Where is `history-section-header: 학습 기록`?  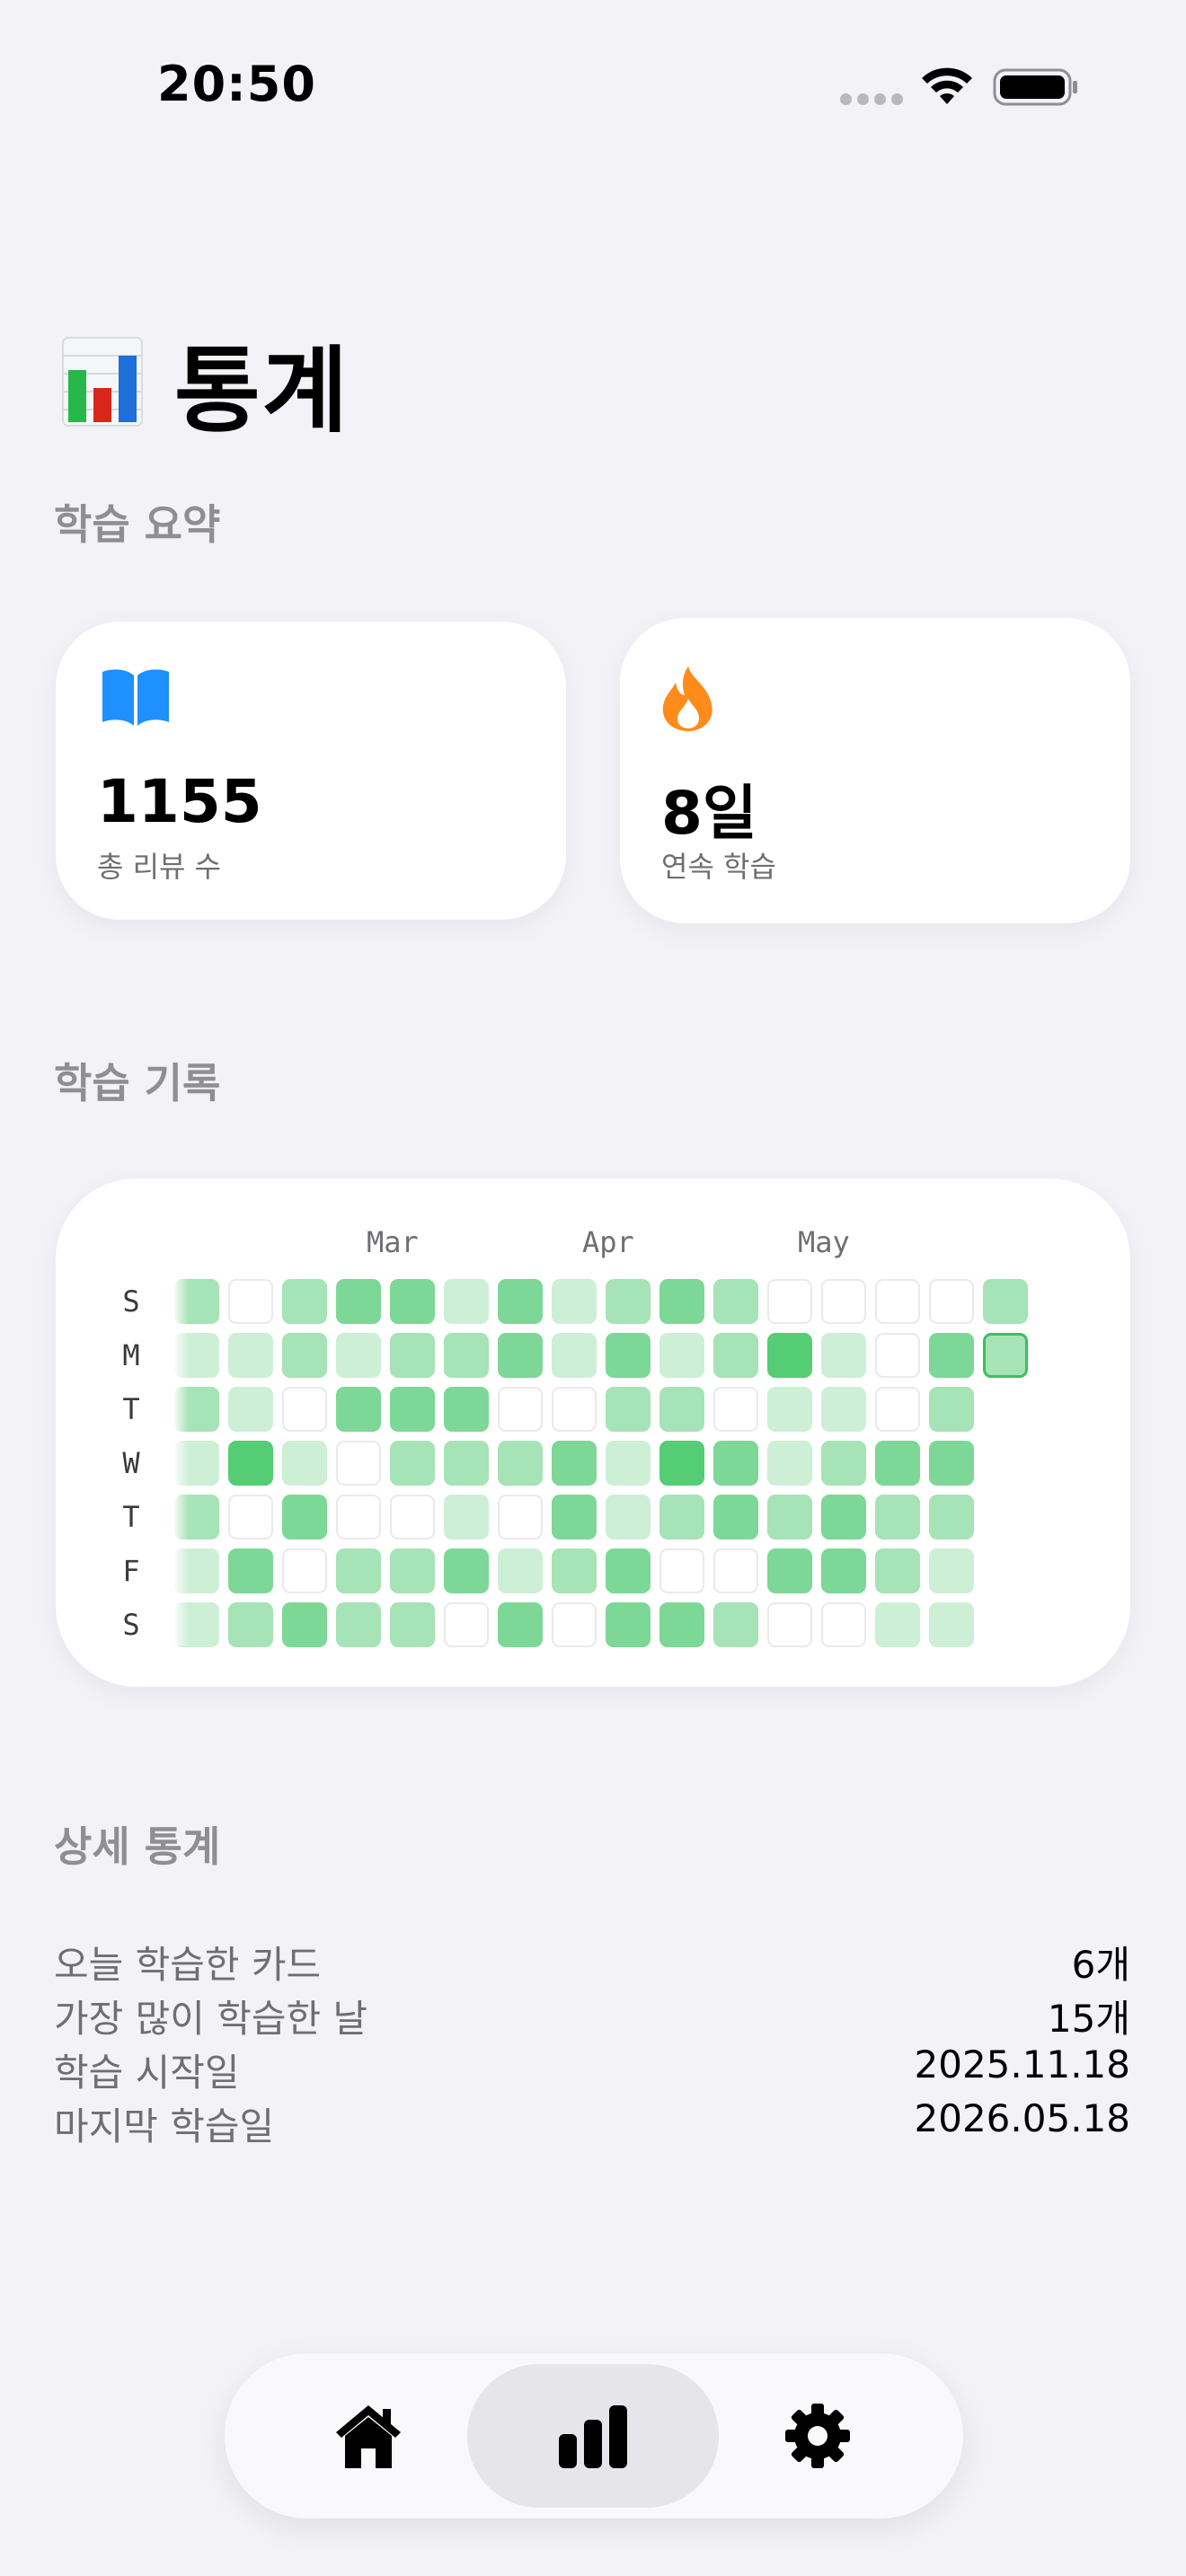
history-section-header: 학습 기록 is located at coordinates (137, 1083).